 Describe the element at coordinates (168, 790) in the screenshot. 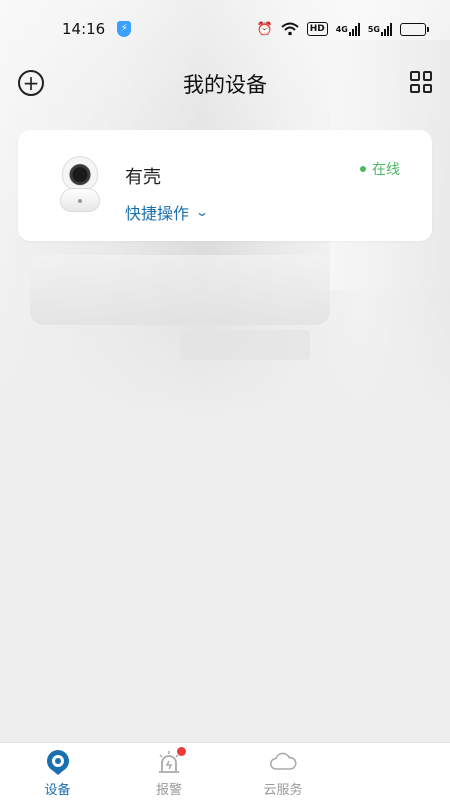

I see `tab-label: 报警` at that location.